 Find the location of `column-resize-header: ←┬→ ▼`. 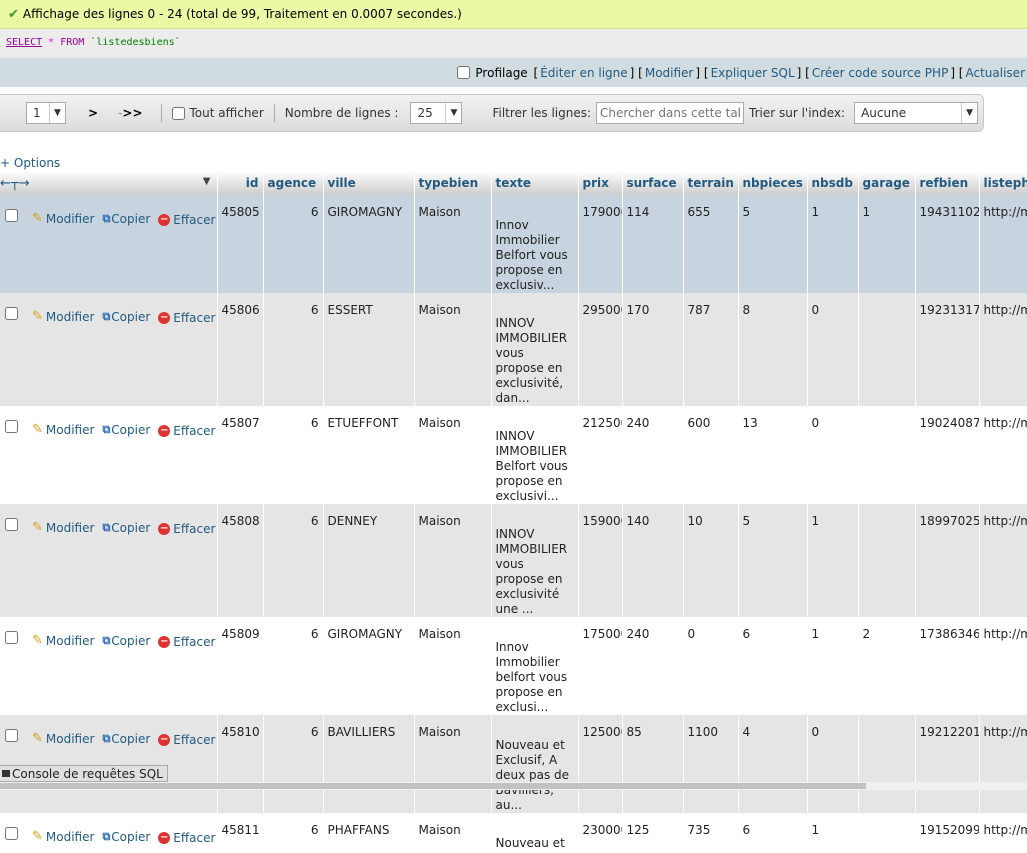

column-resize-header: ←┬→ ▼ is located at coordinates (109, 183).